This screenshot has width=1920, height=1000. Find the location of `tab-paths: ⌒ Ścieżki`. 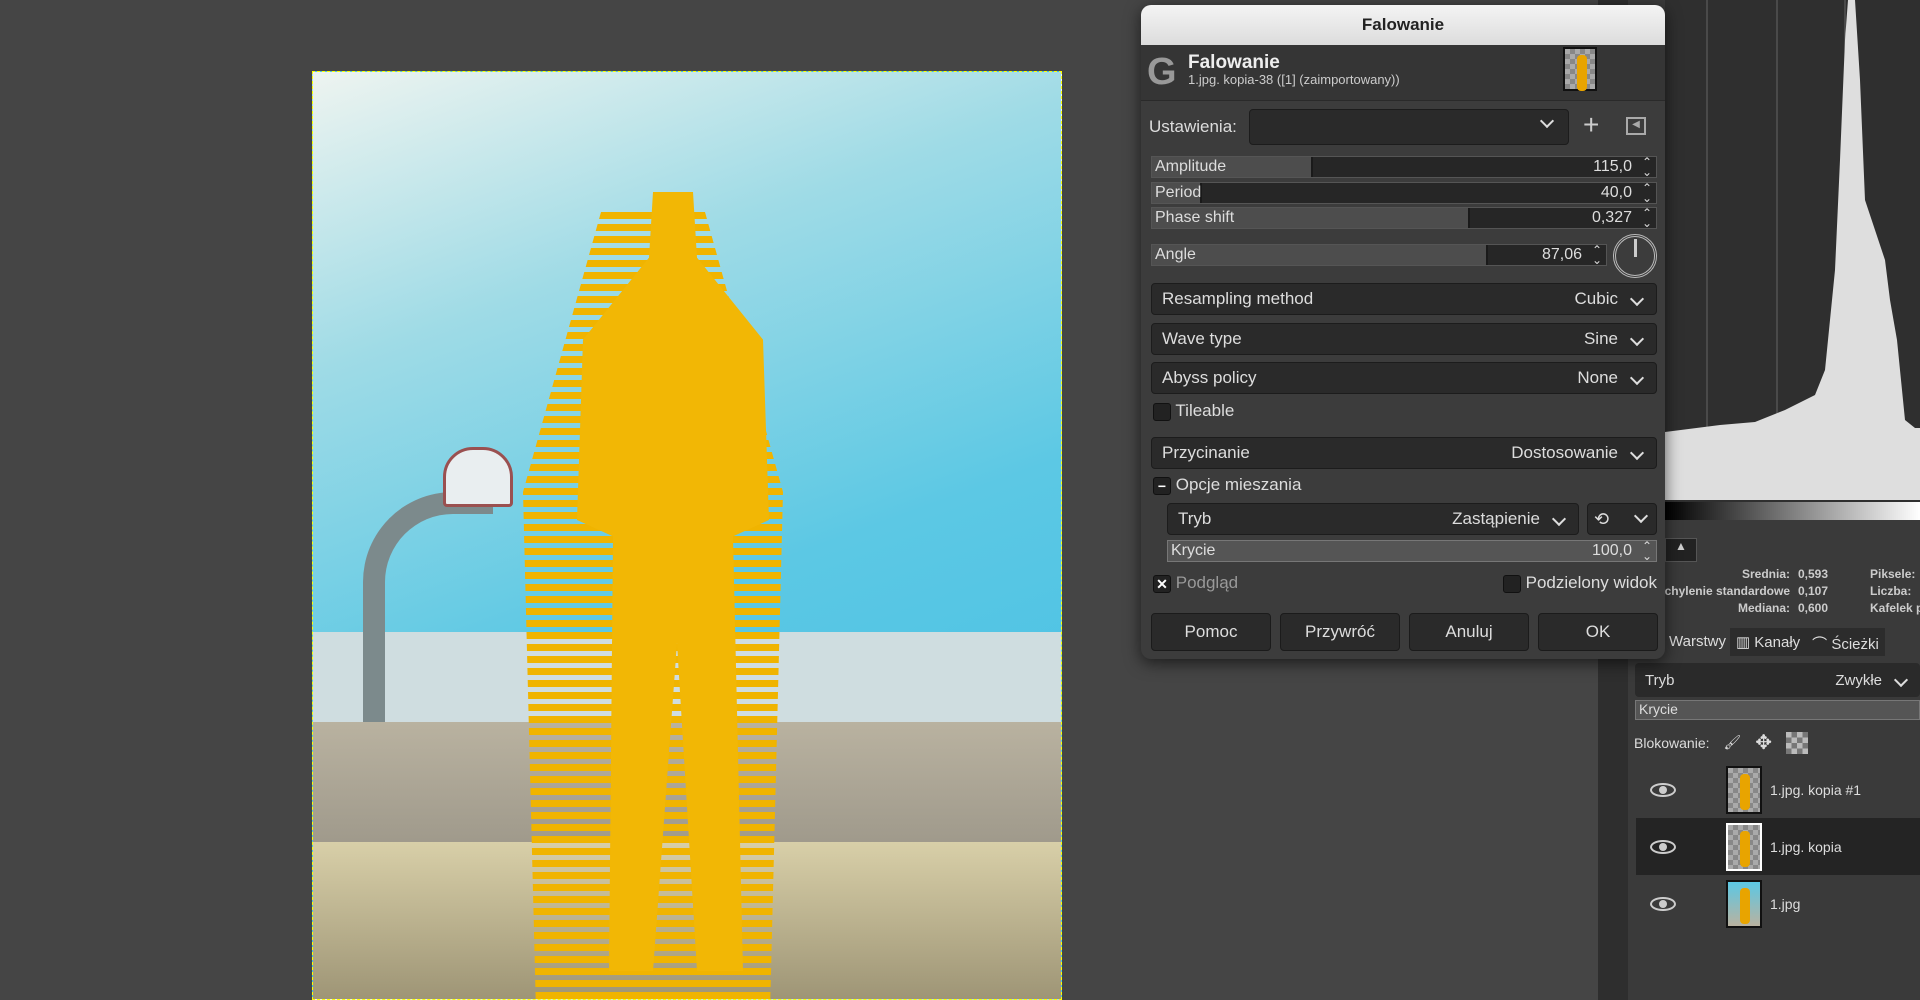

tab-paths: ⌒ Ścieżki is located at coordinates (1845, 642).